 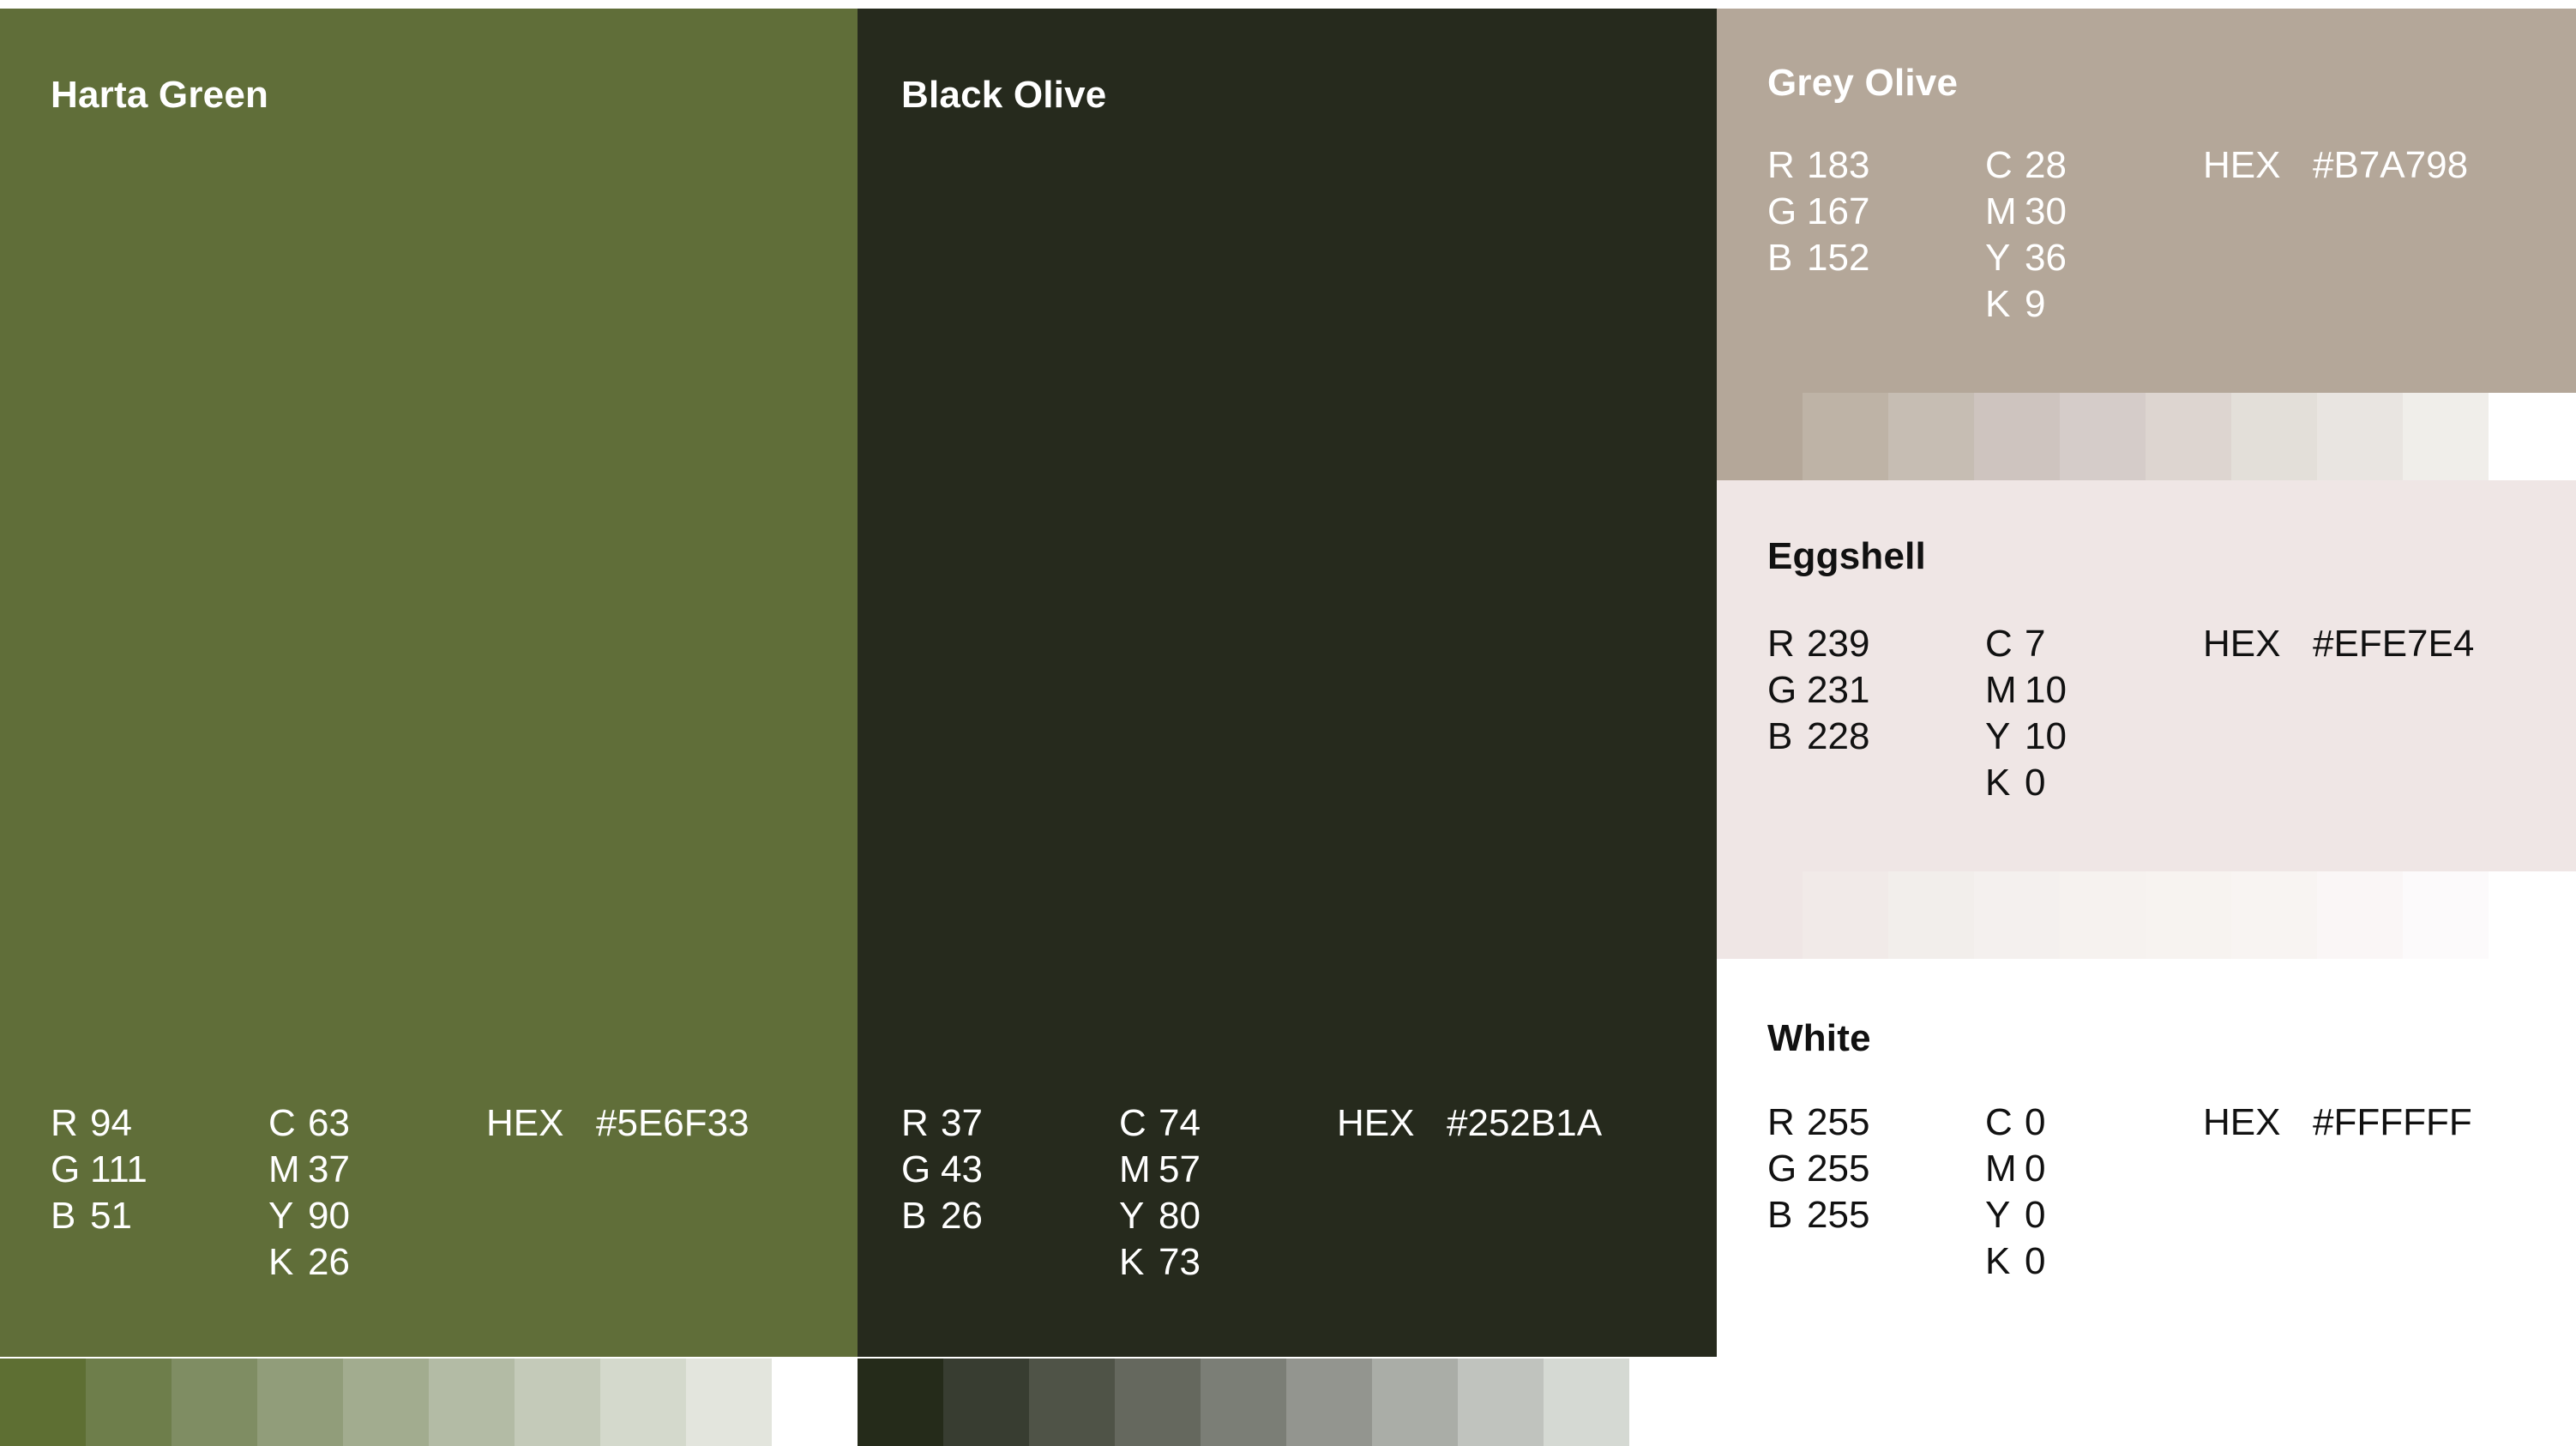 I want to click on rgb-row-g: G 111, so click(x=99, y=1169).